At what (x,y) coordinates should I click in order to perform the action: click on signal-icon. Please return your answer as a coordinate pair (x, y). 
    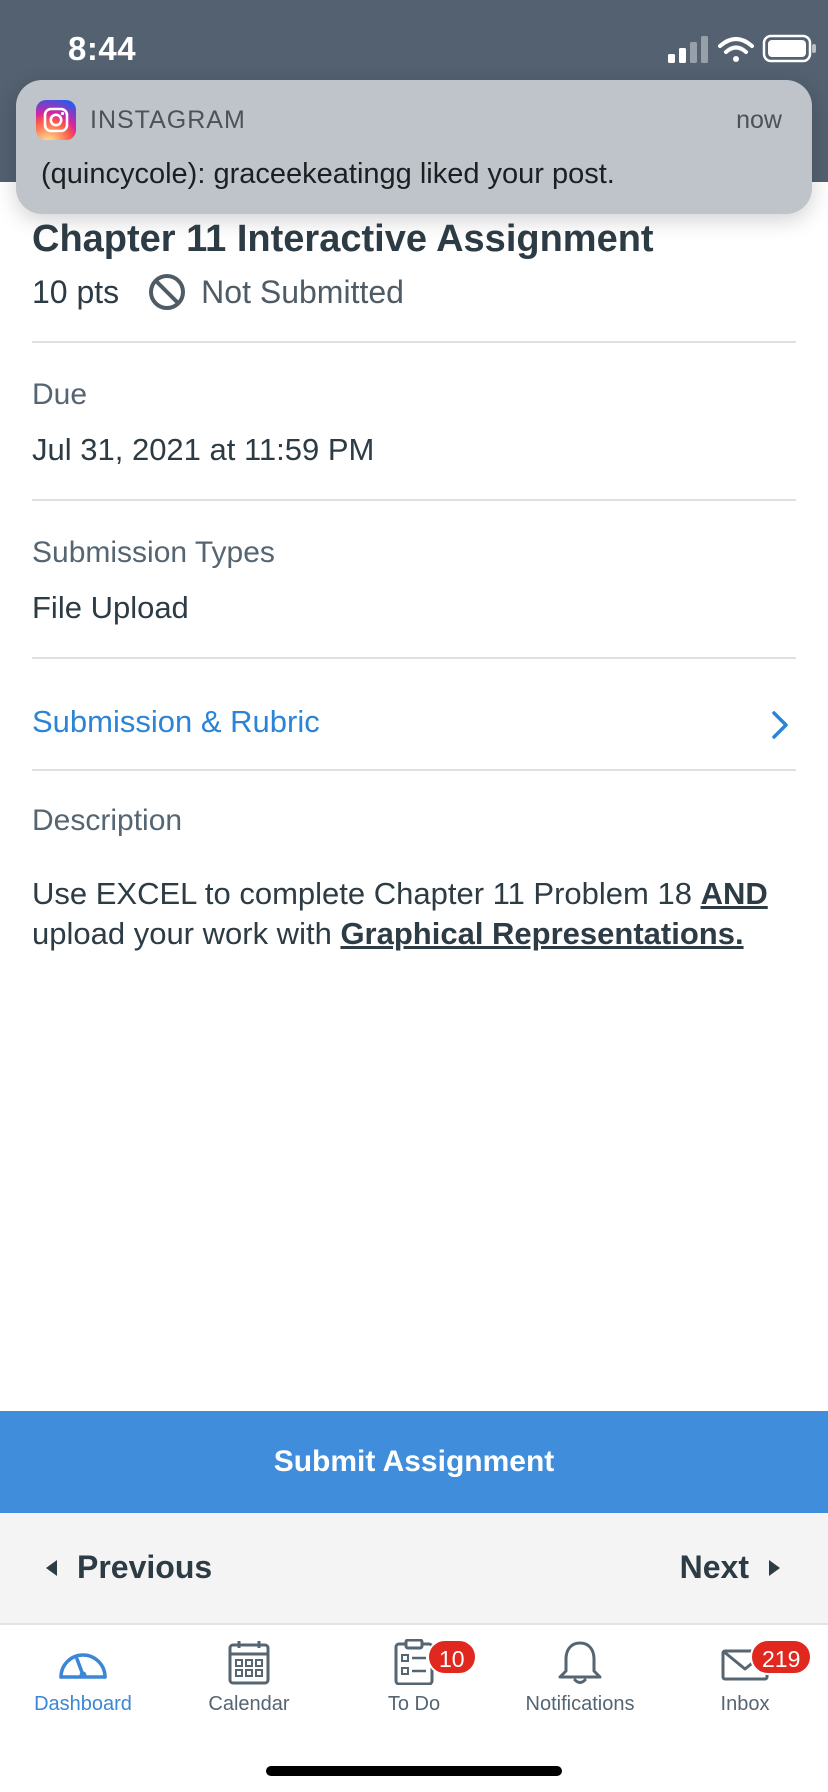
    Looking at the image, I should click on (688, 49).